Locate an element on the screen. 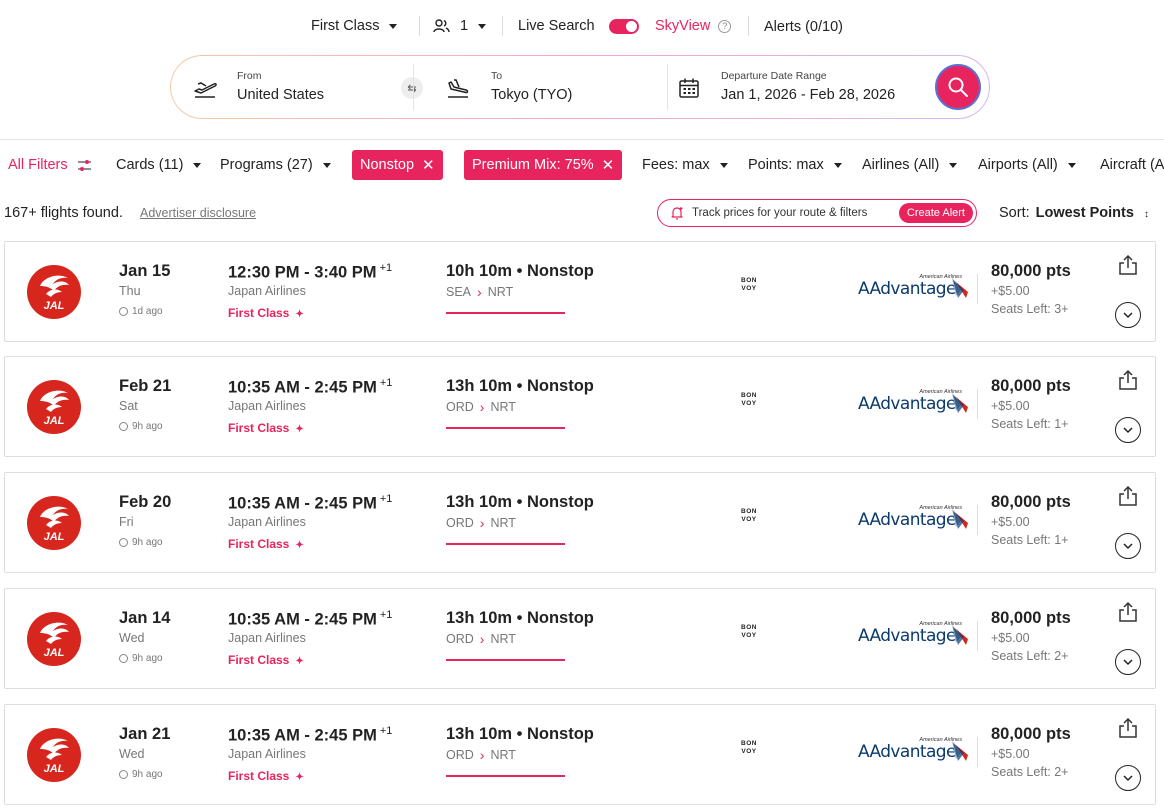 The image size is (1164, 812). live-search-toggle: Live Search is located at coordinates (578, 26).